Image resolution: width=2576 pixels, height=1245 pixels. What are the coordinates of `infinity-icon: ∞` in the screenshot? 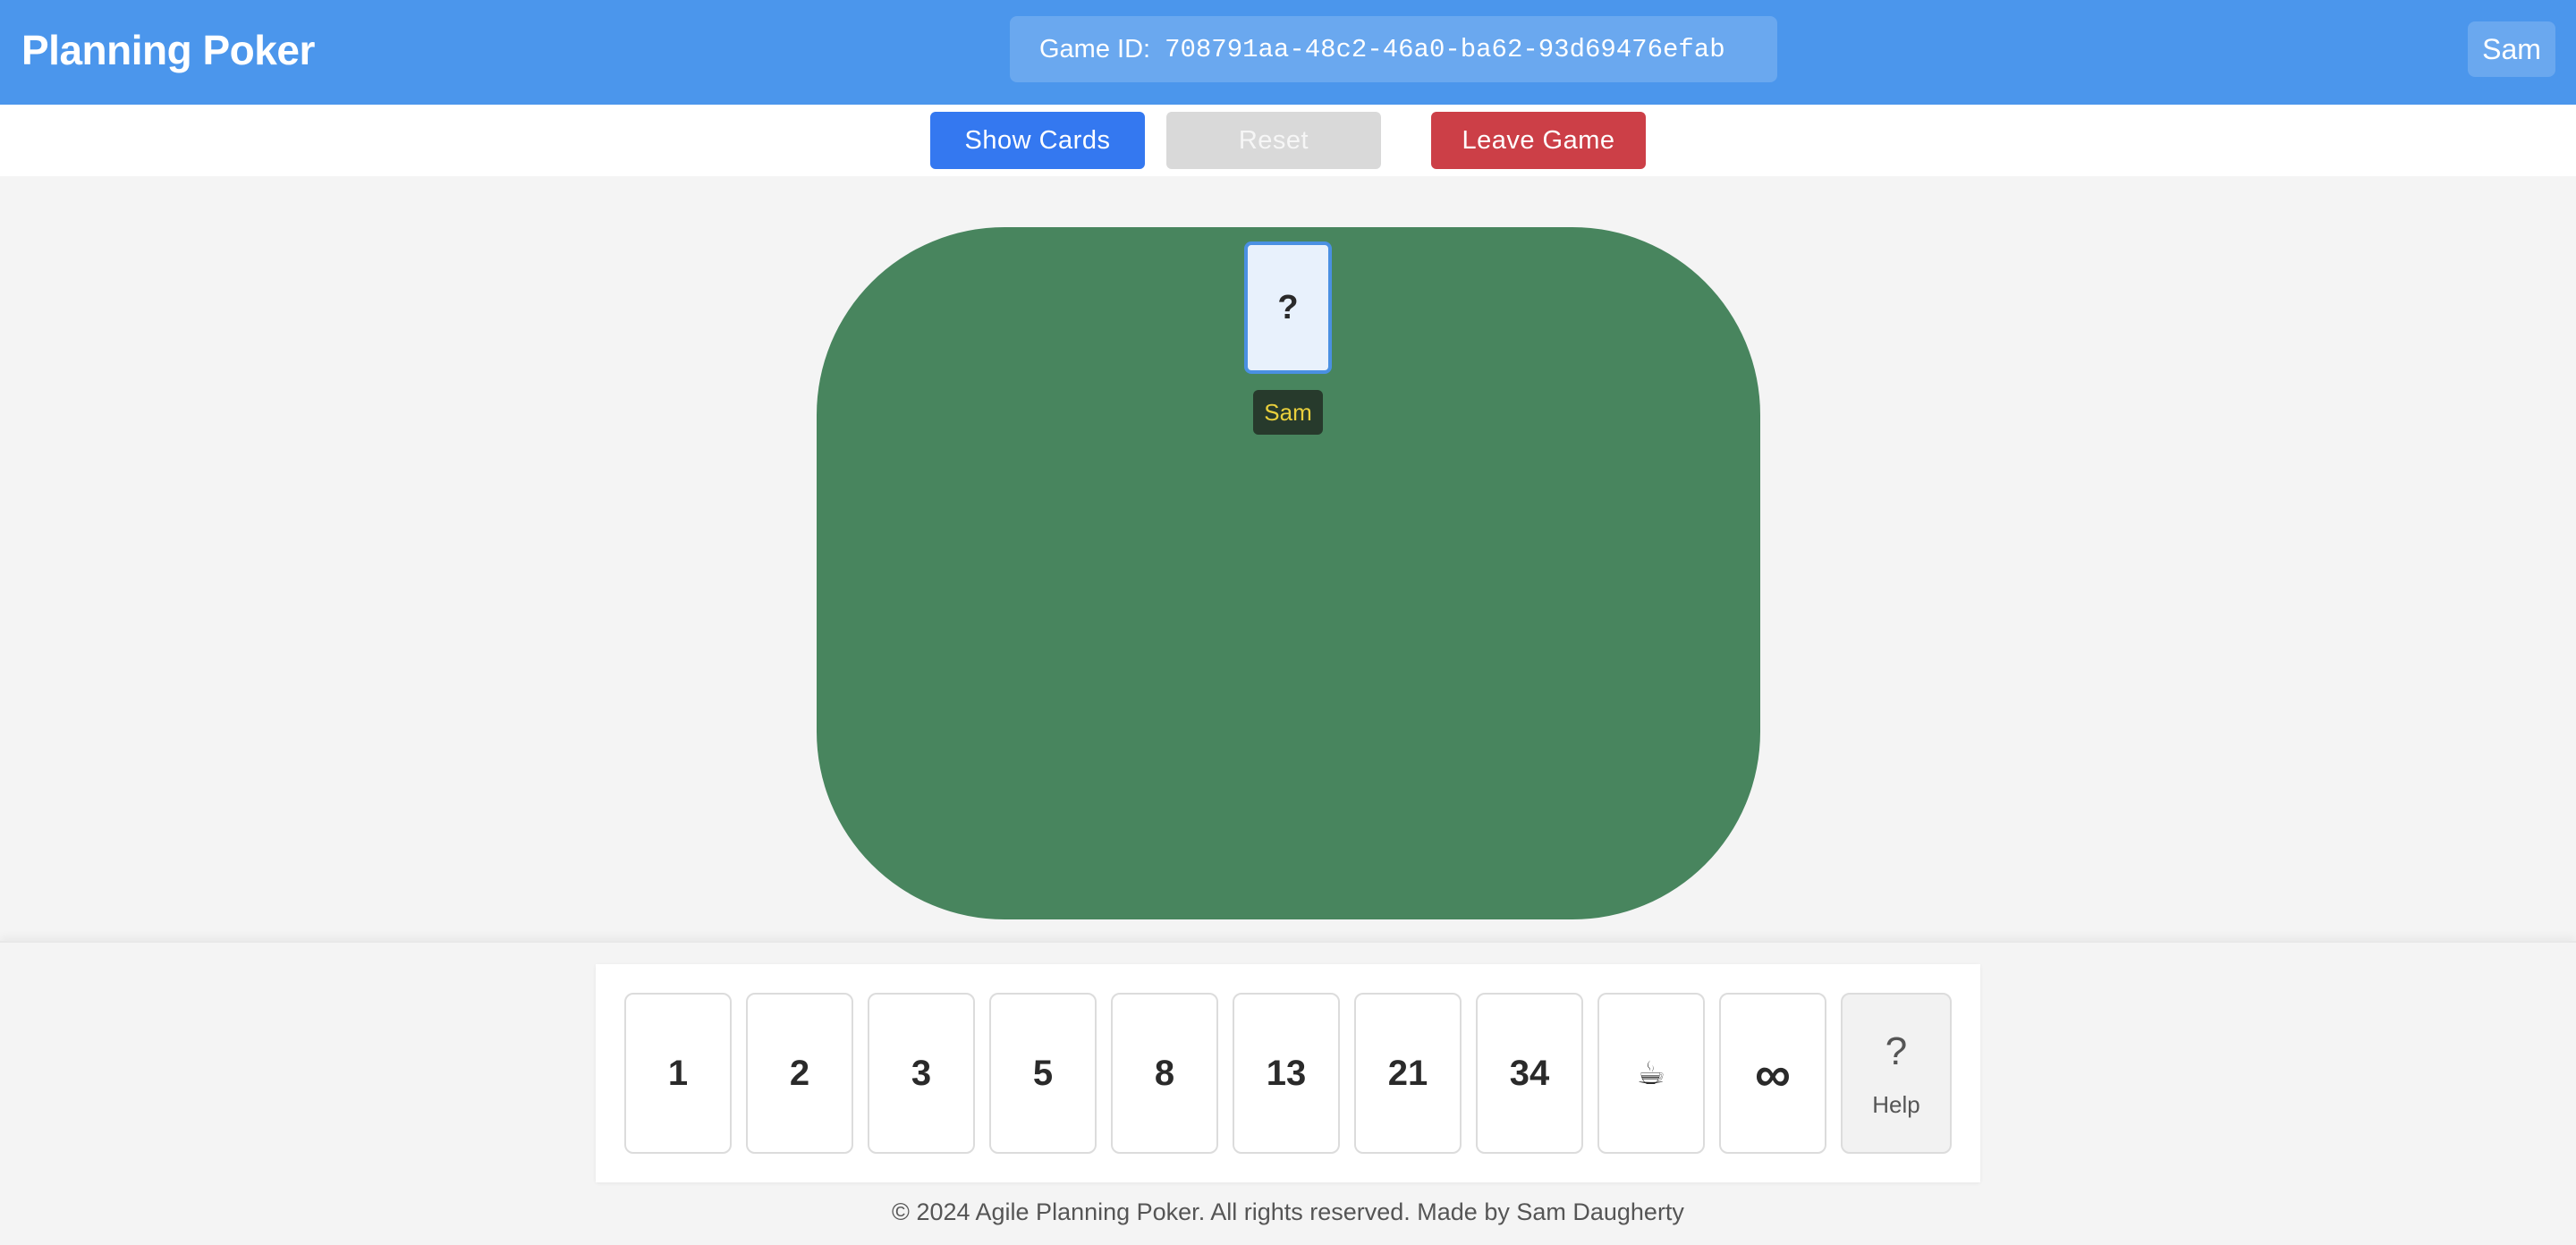 It's located at (1773, 1074).